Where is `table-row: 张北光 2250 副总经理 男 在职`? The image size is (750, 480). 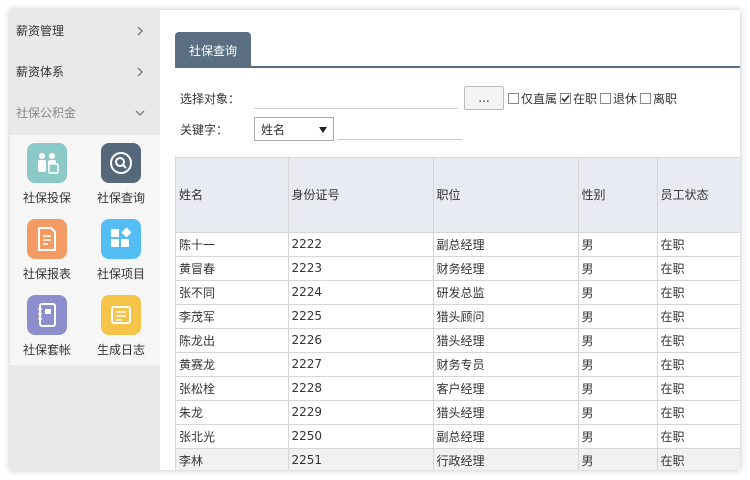
table-row: 张北光 2250 副总经理 男 在职 is located at coordinates (458, 436).